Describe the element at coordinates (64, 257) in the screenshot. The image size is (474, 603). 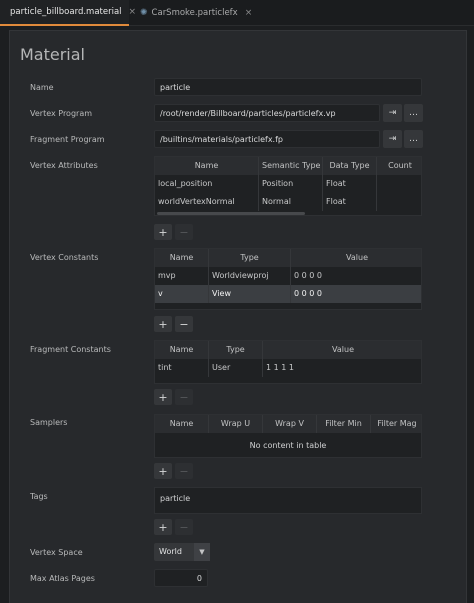
I see `vertex-constants-label: Vertex Constants` at that location.